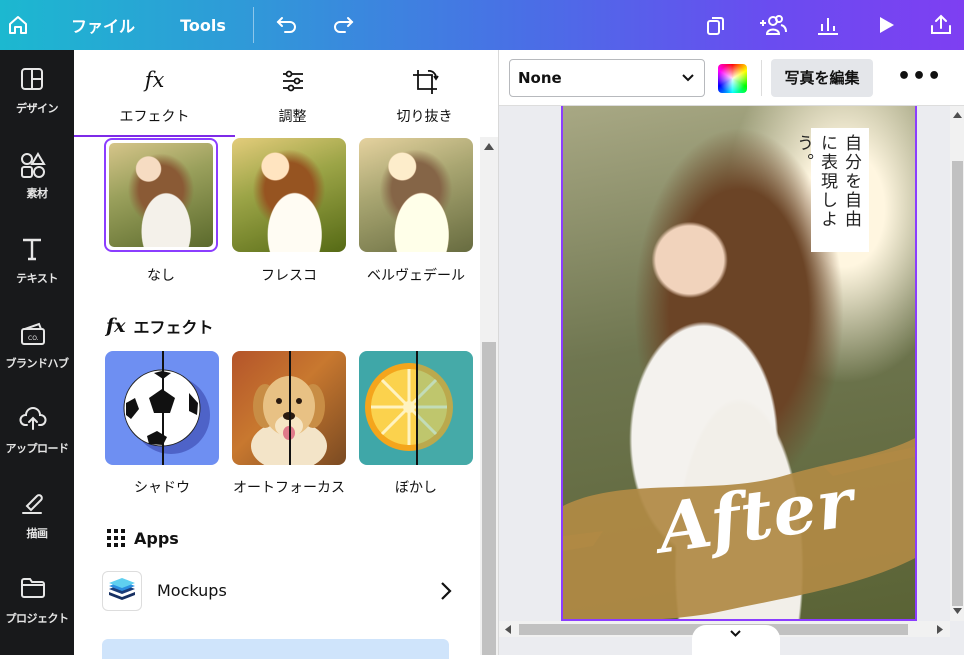 This screenshot has width=964, height=659. I want to click on color-picker-swatch, so click(732, 78).